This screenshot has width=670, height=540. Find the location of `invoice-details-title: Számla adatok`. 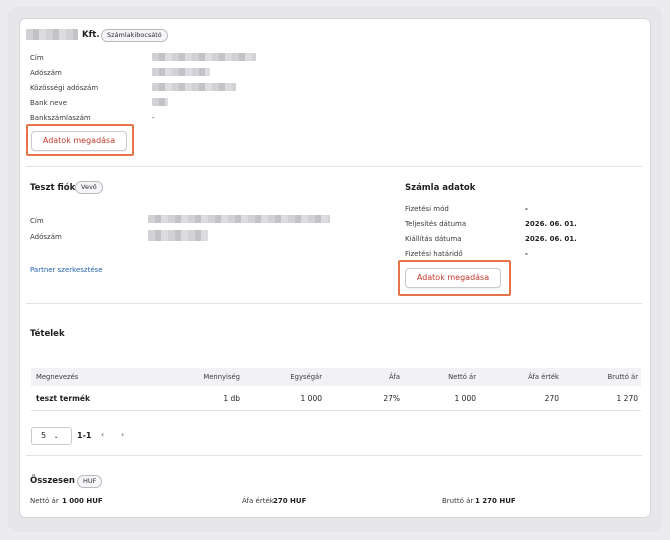

invoice-details-title: Számla adatok is located at coordinates (440, 188).